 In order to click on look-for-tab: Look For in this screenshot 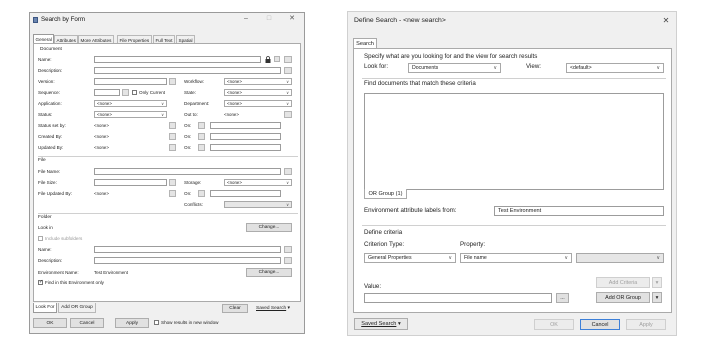, I will do `click(45, 308)`.